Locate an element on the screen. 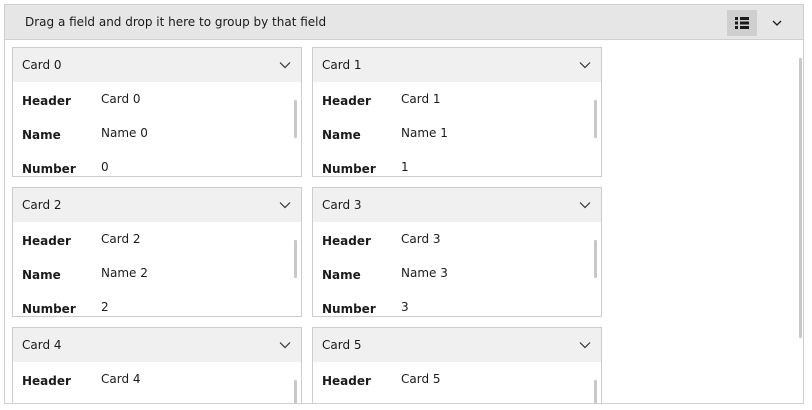 This screenshot has width=812, height=410. card-title: Card 1 is located at coordinates (342, 65).